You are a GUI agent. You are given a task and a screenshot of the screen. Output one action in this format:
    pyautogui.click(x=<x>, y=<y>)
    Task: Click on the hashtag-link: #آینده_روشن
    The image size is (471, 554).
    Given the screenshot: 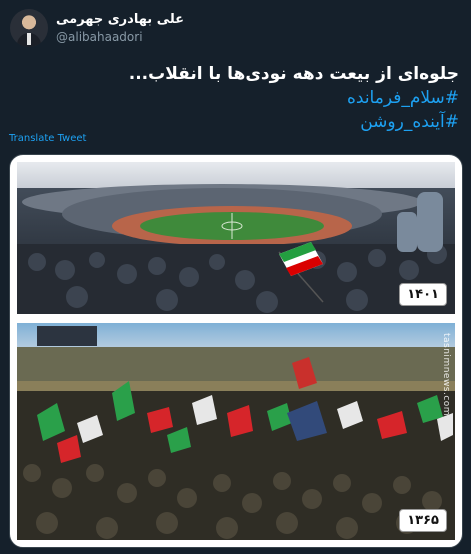 What is the action you would take?
    pyautogui.click(x=244, y=122)
    